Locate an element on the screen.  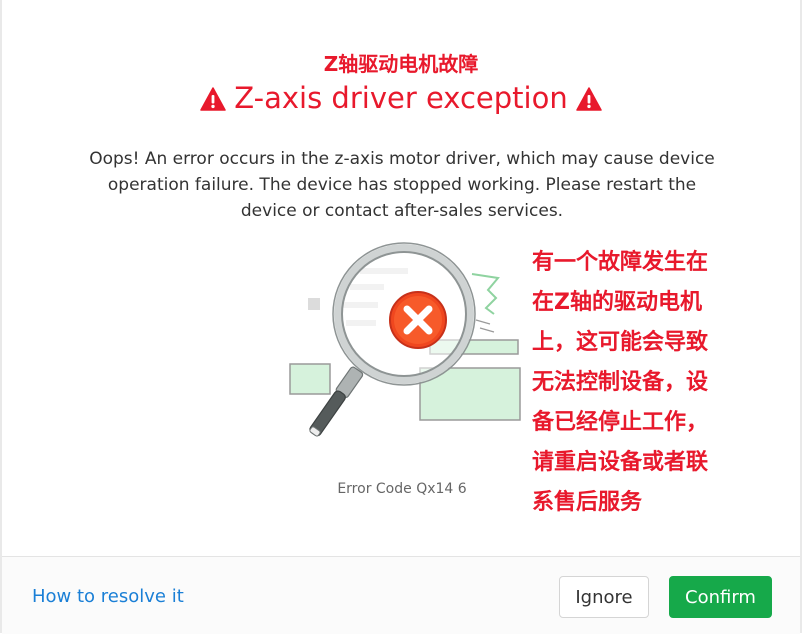
annotation-line: 无法控制设备，设 is located at coordinates (620, 382).